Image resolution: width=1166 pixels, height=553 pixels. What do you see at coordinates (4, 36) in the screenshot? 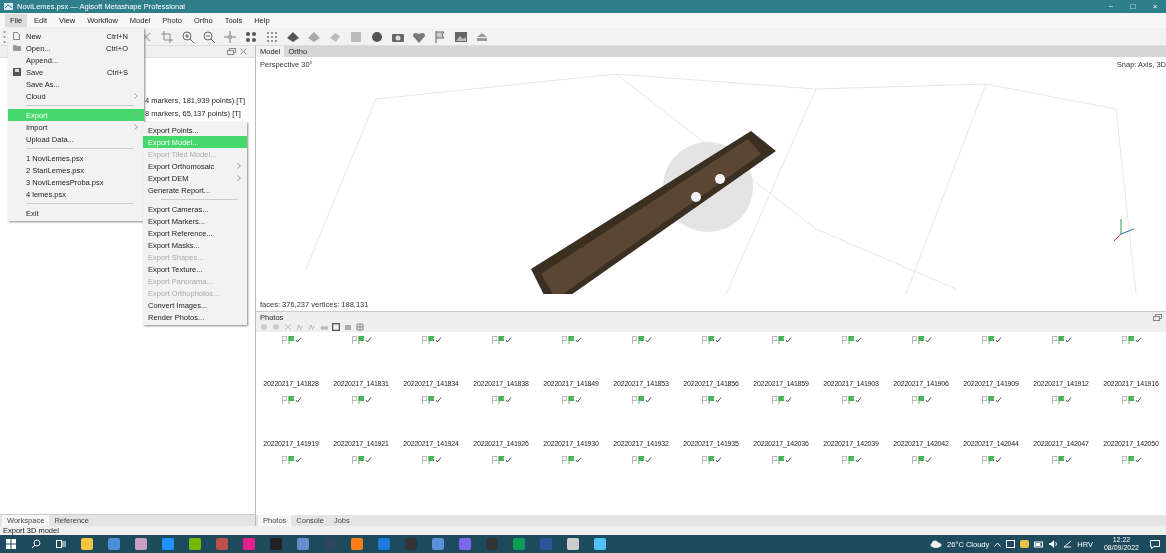
I see `toolbar-grip-icon` at bounding box center [4, 36].